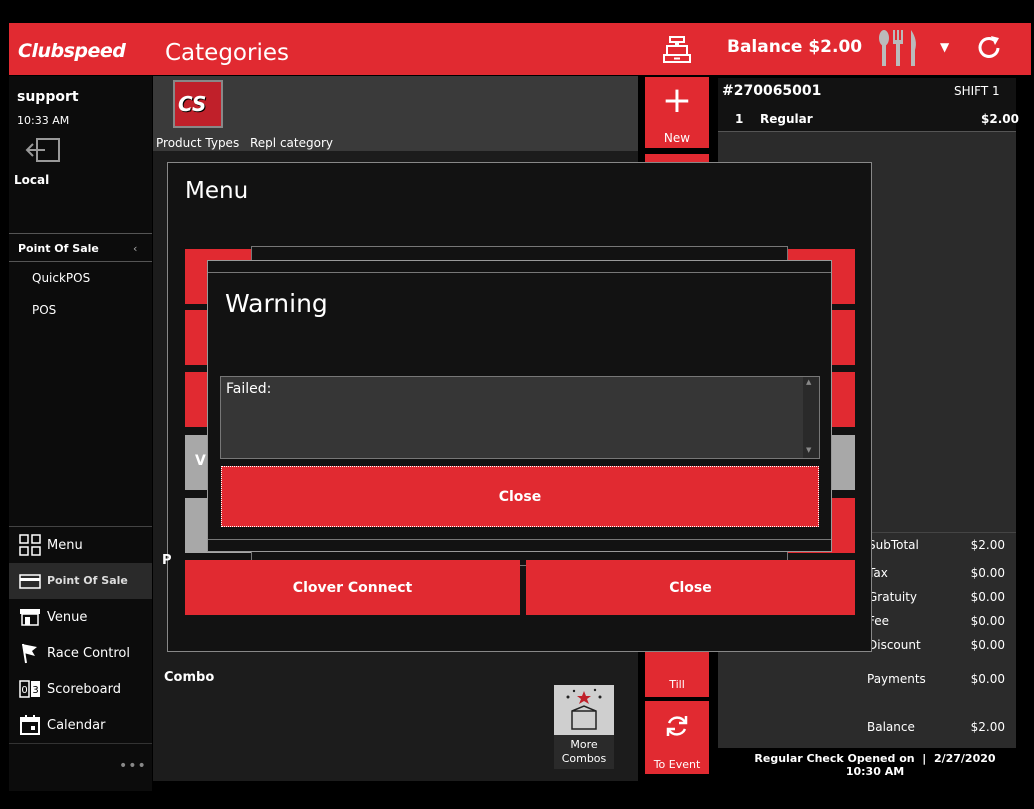  Describe the element at coordinates (217, 191) in the screenshot. I see `menu-dialog-title: Menu` at that location.